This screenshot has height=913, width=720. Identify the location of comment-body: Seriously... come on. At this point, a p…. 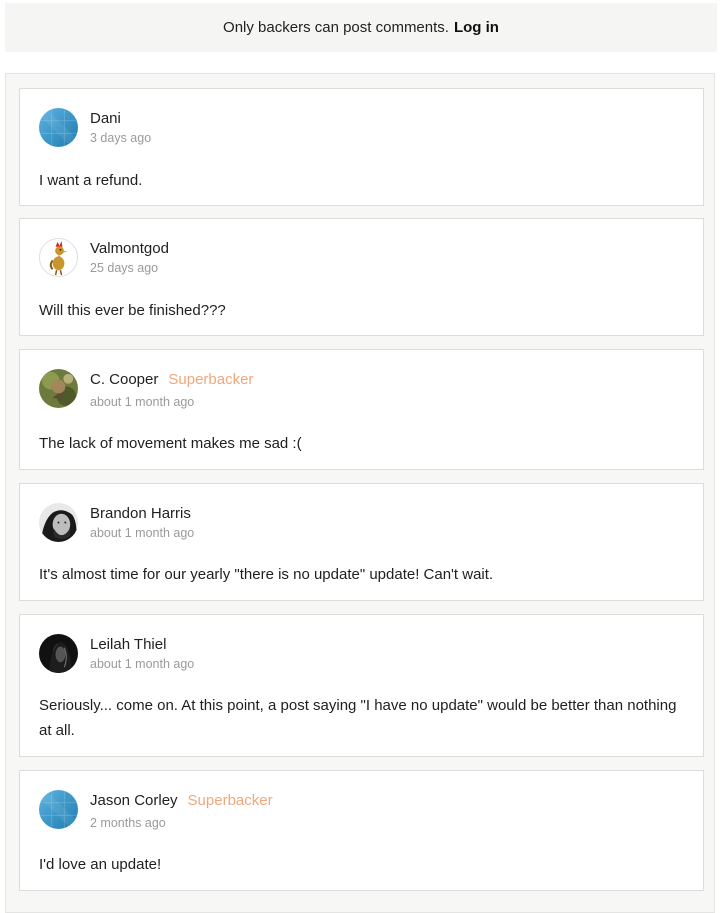
(358, 718).